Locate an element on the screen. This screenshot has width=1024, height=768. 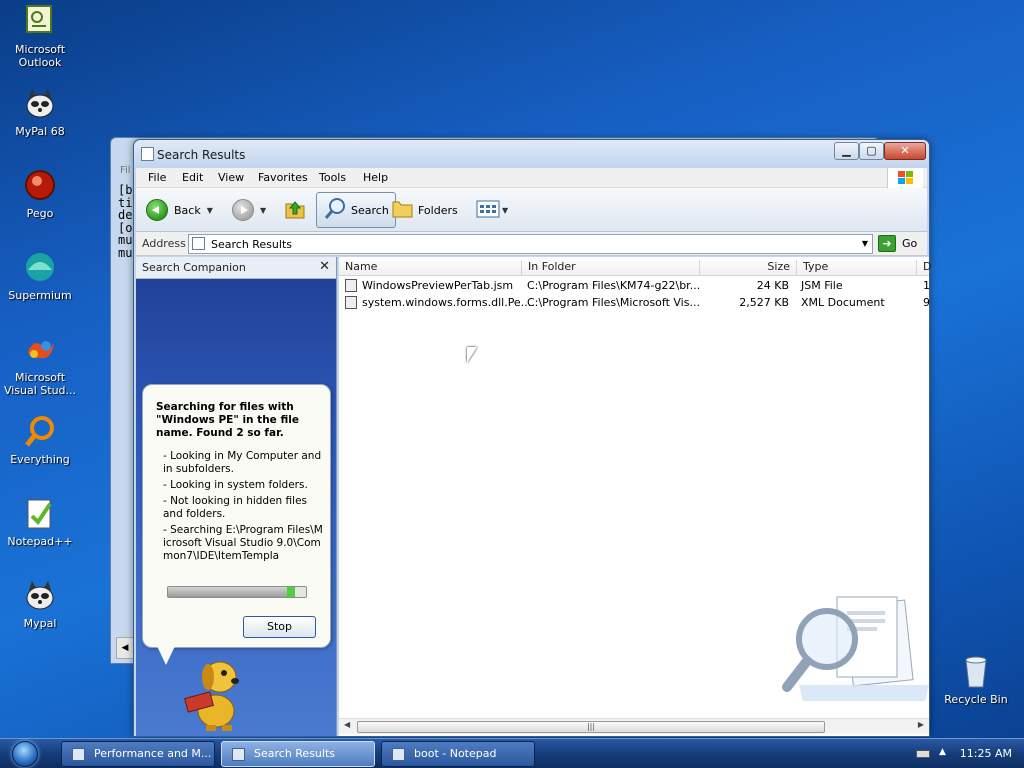
desktop-icon-pego: Pego is located at coordinates (40, 194).